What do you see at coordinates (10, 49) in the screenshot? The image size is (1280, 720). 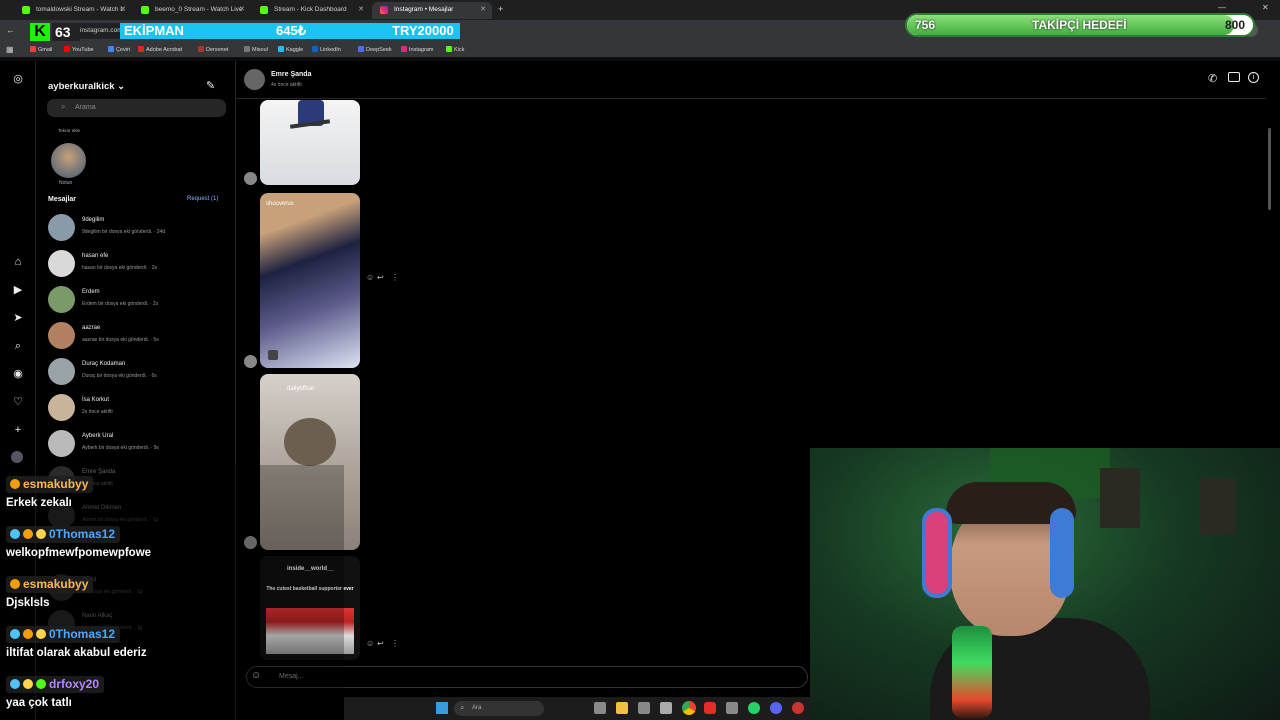 I see `apps-grid-icon: ▦` at bounding box center [10, 49].